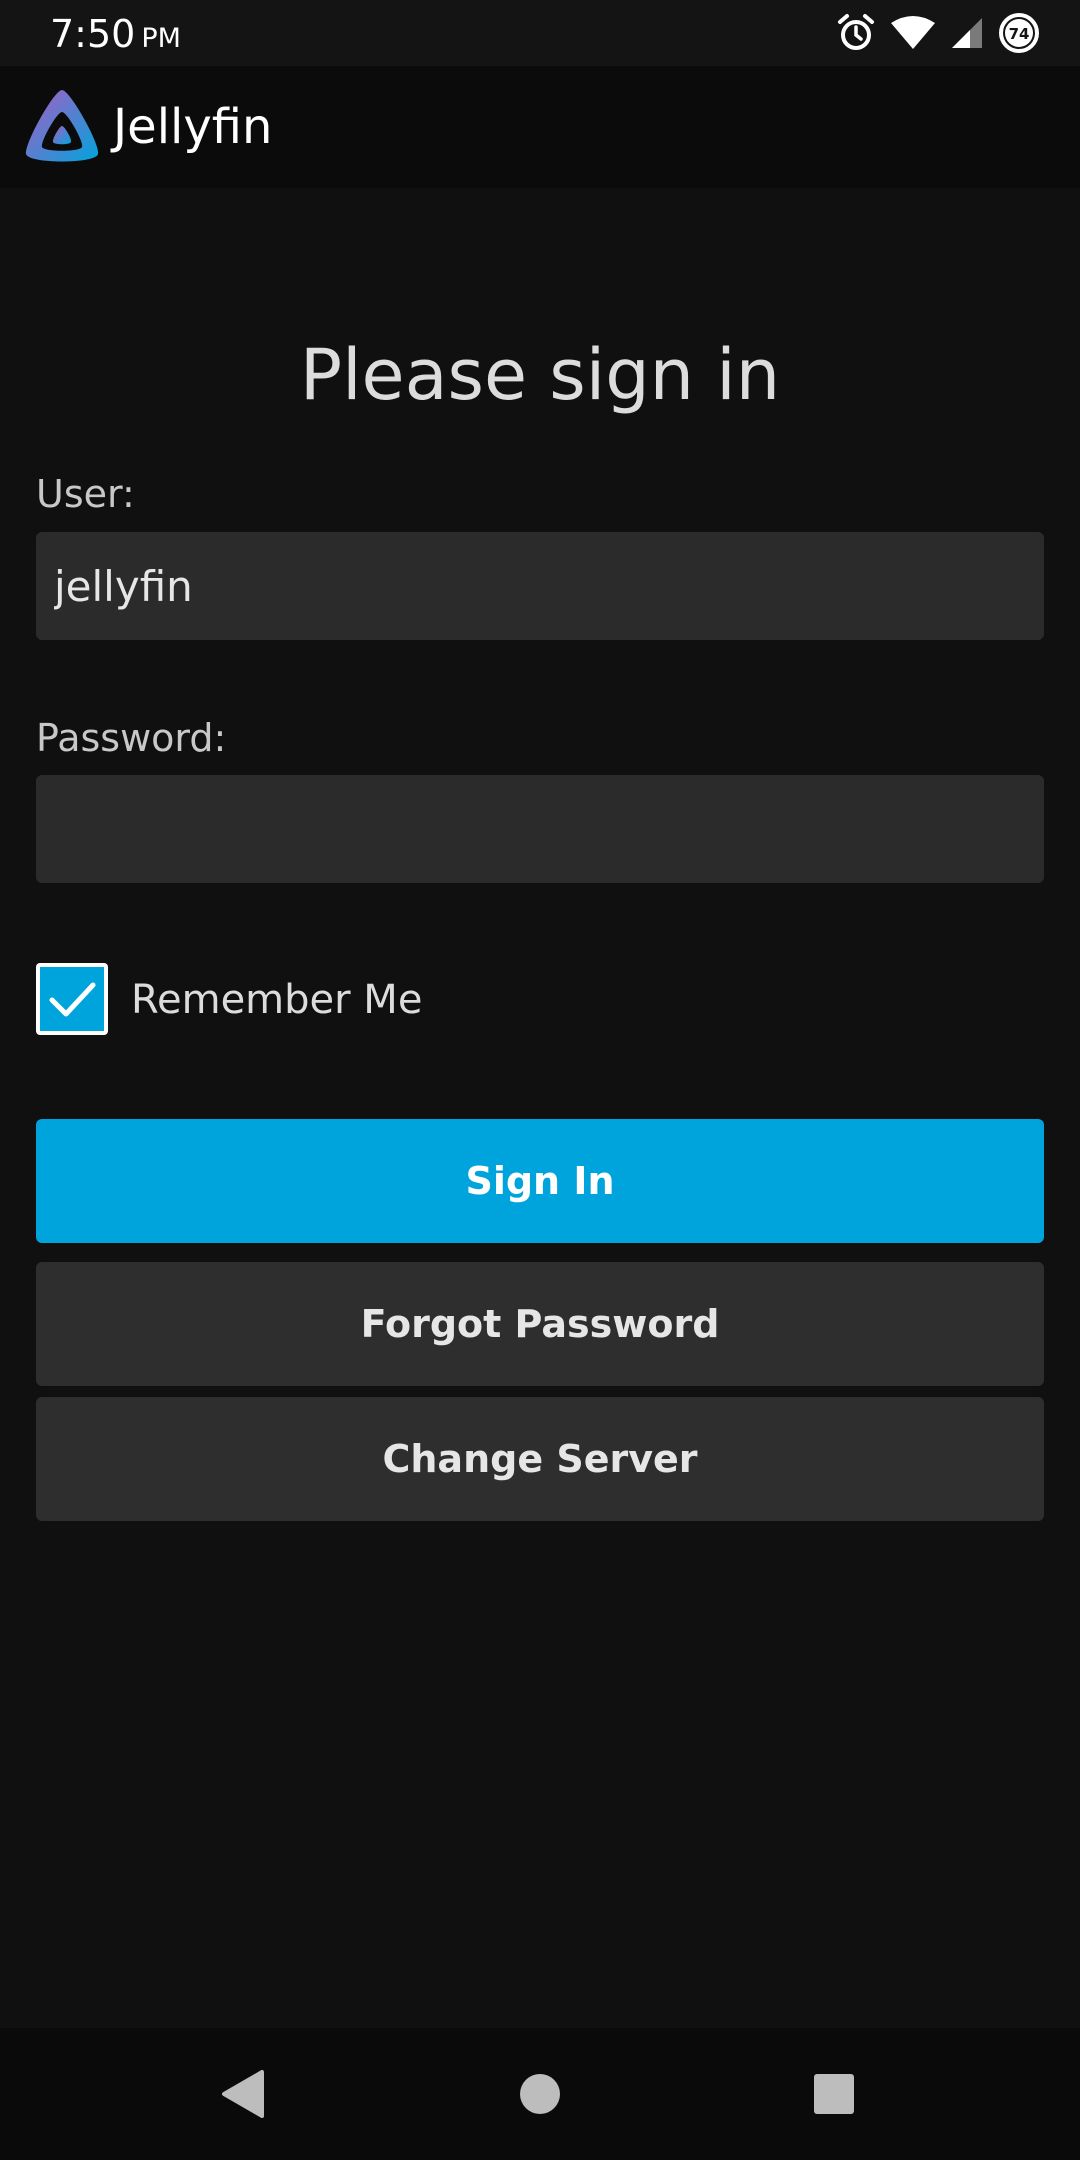 The width and height of the screenshot is (1080, 2160). What do you see at coordinates (93, 34) in the screenshot?
I see `status-time: 7:50` at bounding box center [93, 34].